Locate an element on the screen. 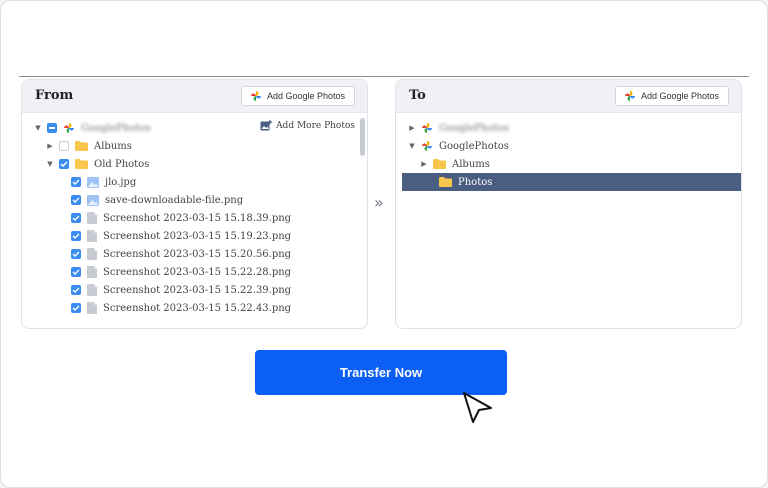 This screenshot has width=768, height=488. from-add-google-photos-label: Add Google Photos is located at coordinates (305, 96).